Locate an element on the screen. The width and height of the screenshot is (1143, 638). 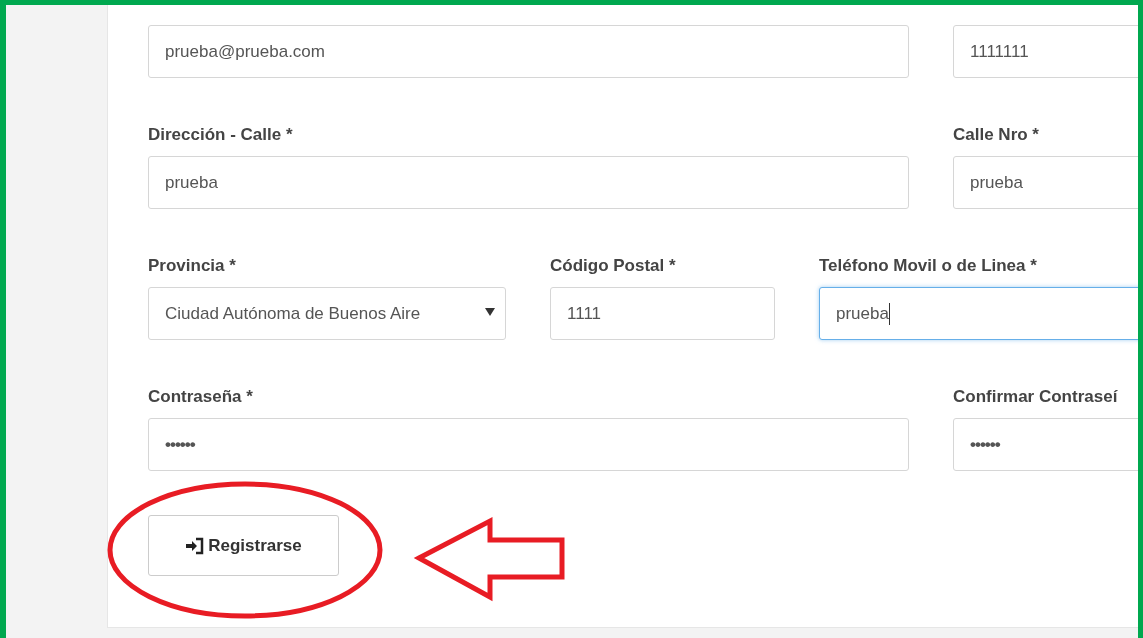
field-label: Código Postal * is located at coordinates (613, 266).